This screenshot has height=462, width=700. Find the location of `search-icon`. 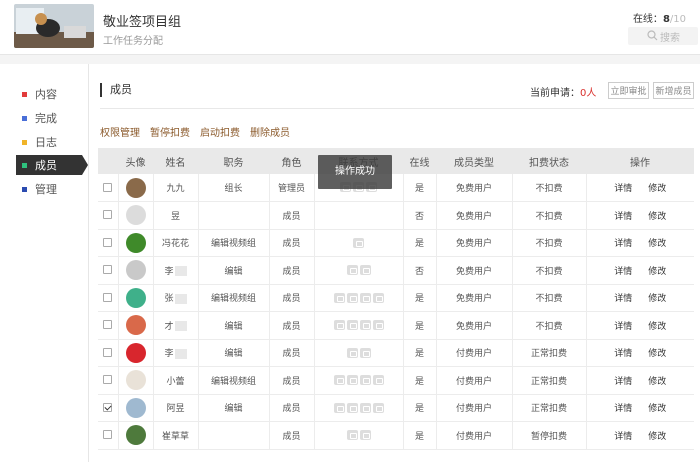

search-icon is located at coordinates (652, 35).